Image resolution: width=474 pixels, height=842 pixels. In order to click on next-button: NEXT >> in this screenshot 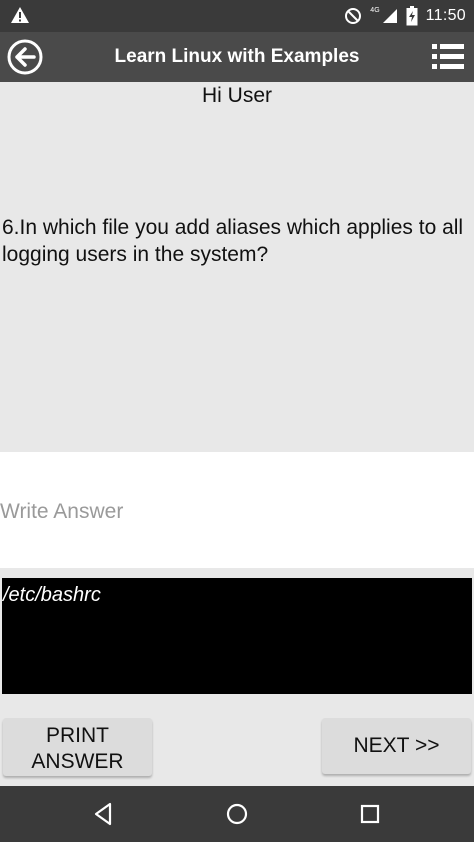, I will do `click(396, 746)`.